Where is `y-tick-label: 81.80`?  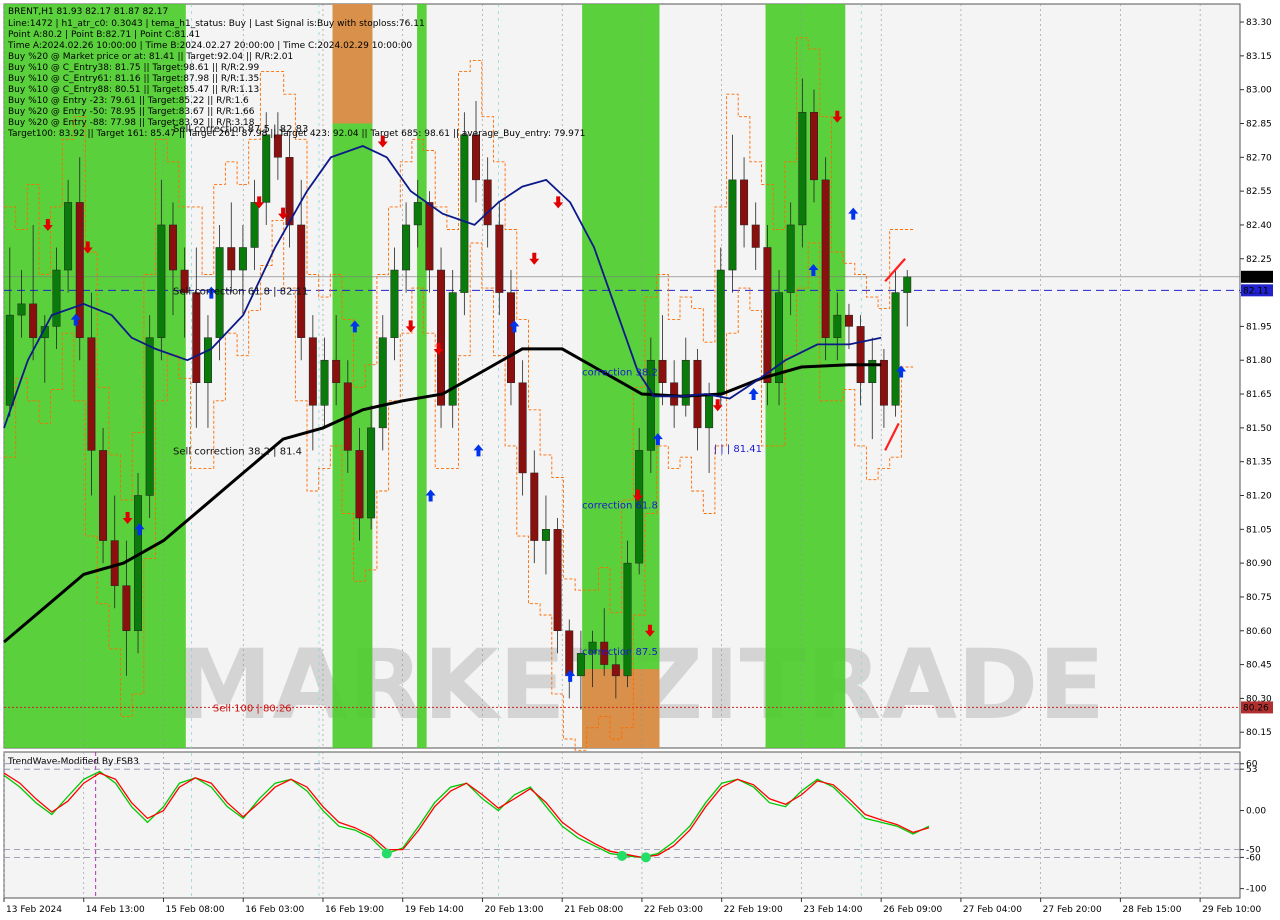
y-tick-label: 81.80 is located at coordinates (1259, 361).